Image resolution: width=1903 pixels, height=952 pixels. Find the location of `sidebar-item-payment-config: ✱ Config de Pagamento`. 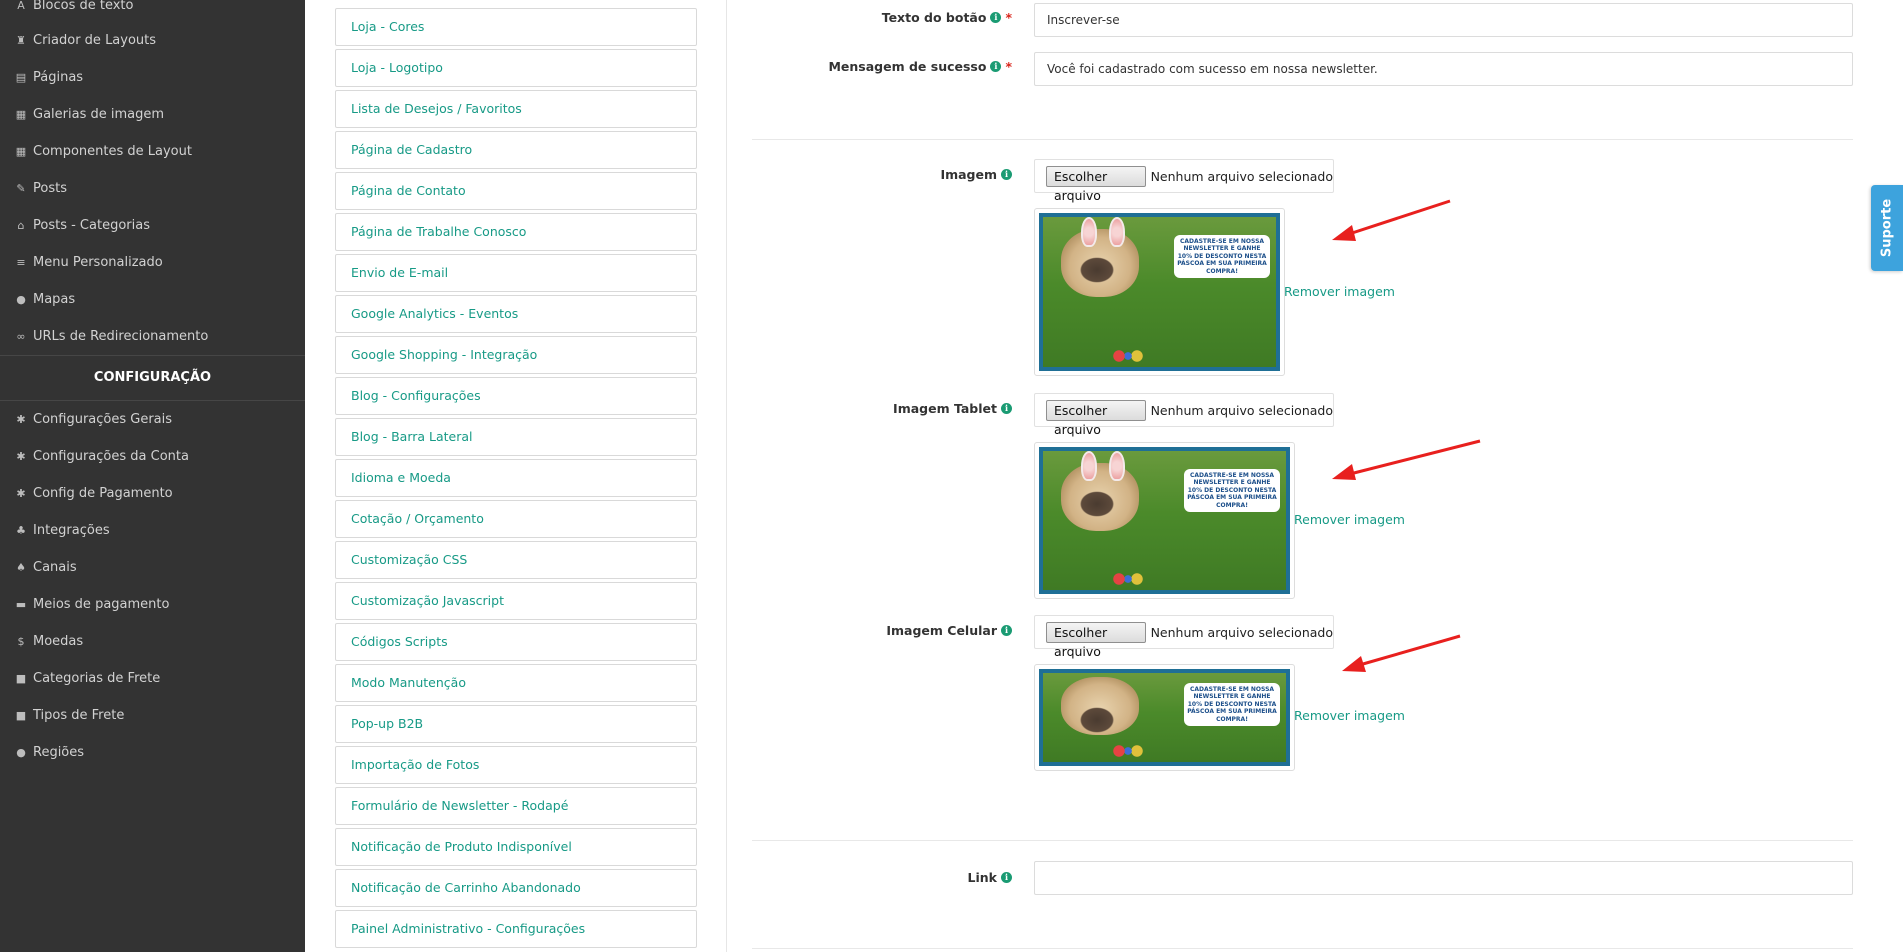

sidebar-item-payment-config: ✱ Config de Pagamento is located at coordinates (94, 493).